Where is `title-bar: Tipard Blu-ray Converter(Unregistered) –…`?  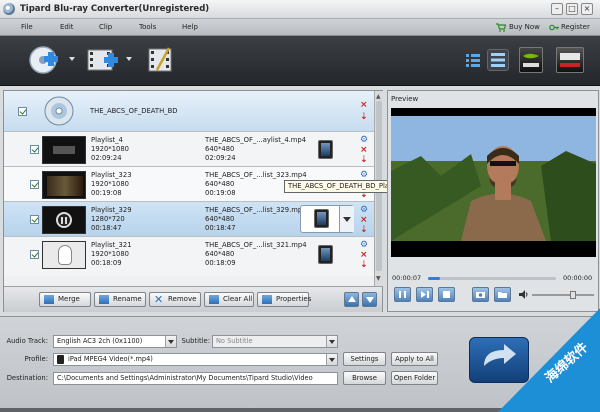
title-bar: Tipard Blu-ray Converter(Unregistered) –… is located at coordinates (300, 9).